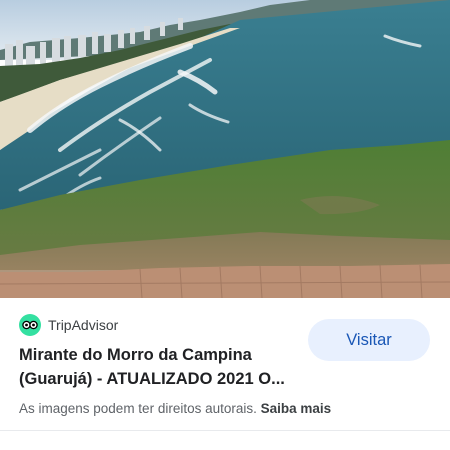  What do you see at coordinates (296, 408) in the screenshot?
I see `learn-more-link: Saiba mais` at bounding box center [296, 408].